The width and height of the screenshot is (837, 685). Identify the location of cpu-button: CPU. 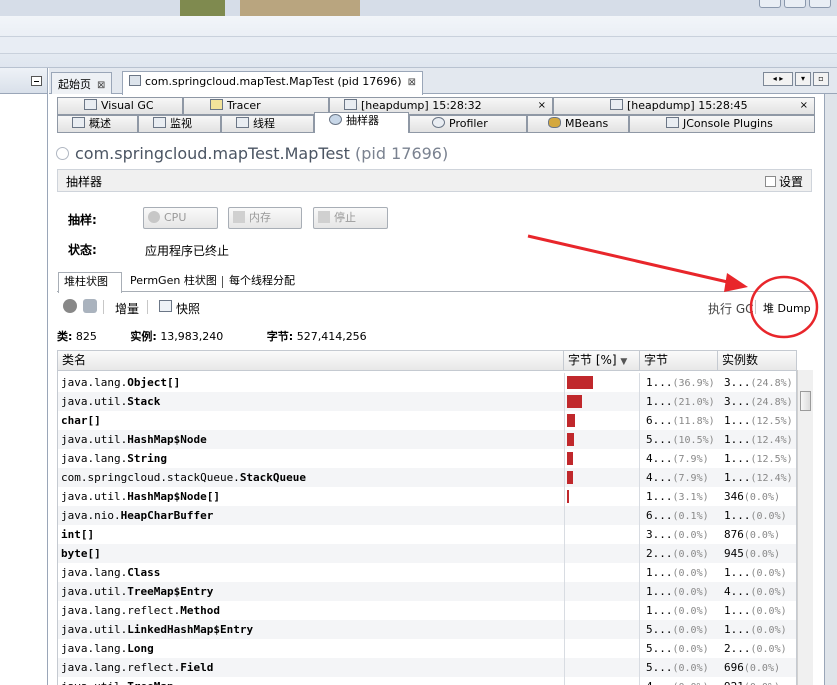
(180, 218).